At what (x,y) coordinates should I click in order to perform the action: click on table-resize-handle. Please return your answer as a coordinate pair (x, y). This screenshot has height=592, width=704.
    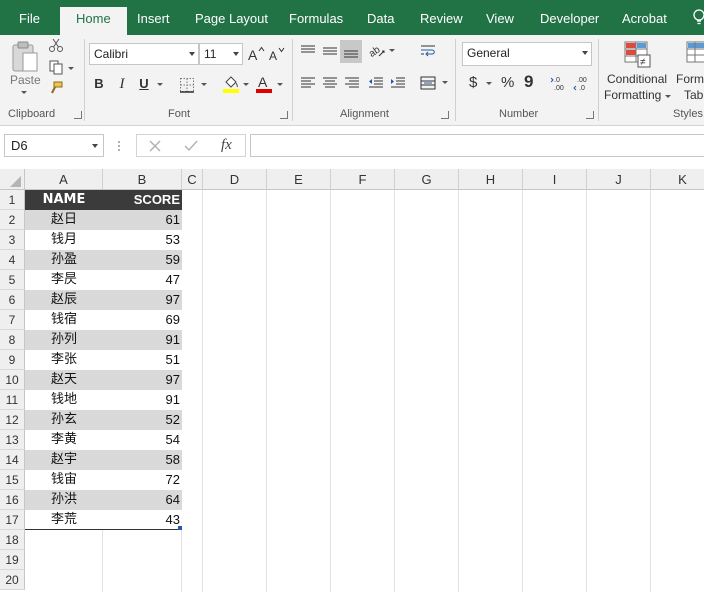
    Looking at the image, I should click on (180, 528).